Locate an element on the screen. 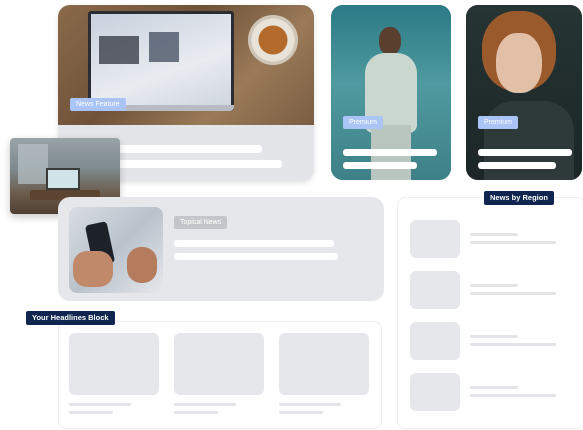 The height and width of the screenshot is (430, 583). phone-in-hand-photo is located at coordinates (116, 250).